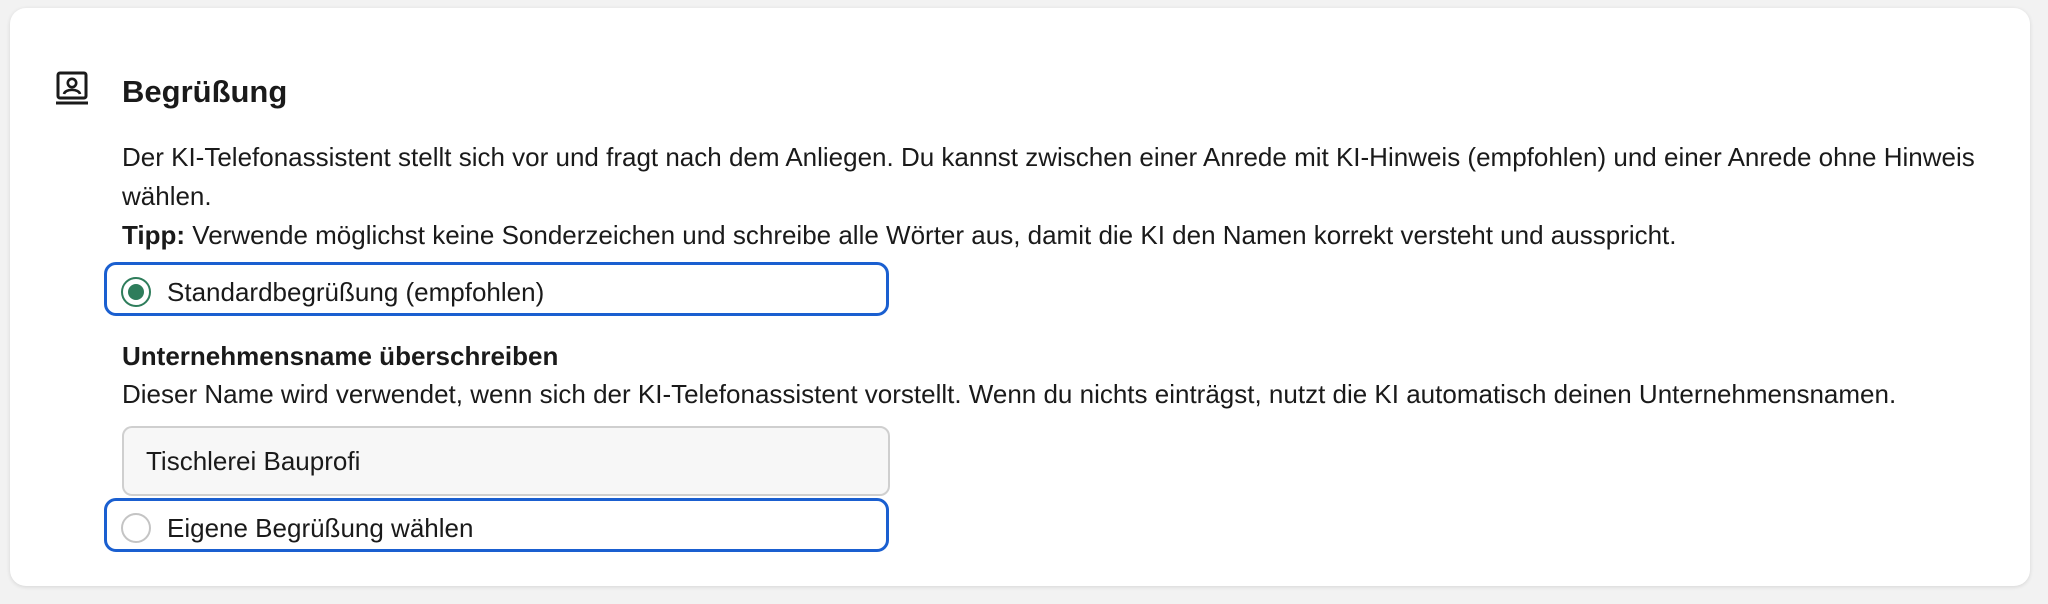 The image size is (2048, 604). Describe the element at coordinates (506, 461) in the screenshot. I see `company-name-input` at that location.